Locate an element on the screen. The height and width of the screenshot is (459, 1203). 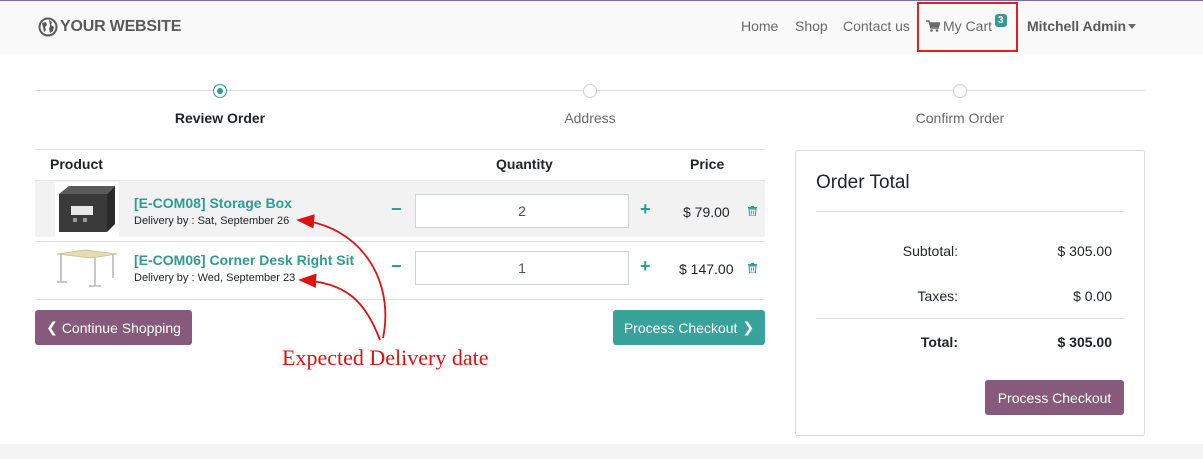
footer is located at coordinates (601, 451).